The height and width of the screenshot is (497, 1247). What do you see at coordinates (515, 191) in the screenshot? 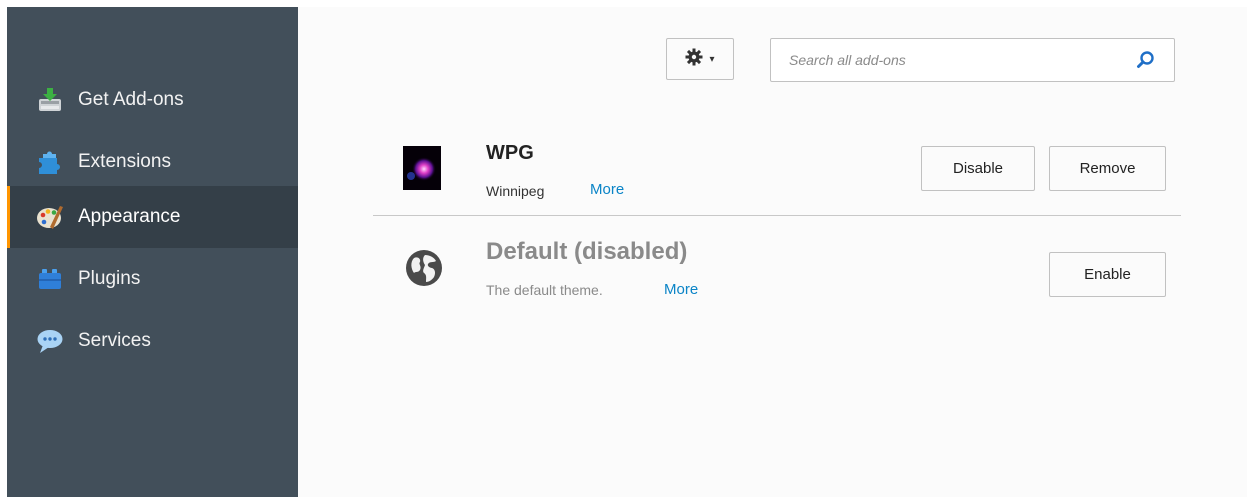
I see `addon-description: Winnipeg` at bounding box center [515, 191].